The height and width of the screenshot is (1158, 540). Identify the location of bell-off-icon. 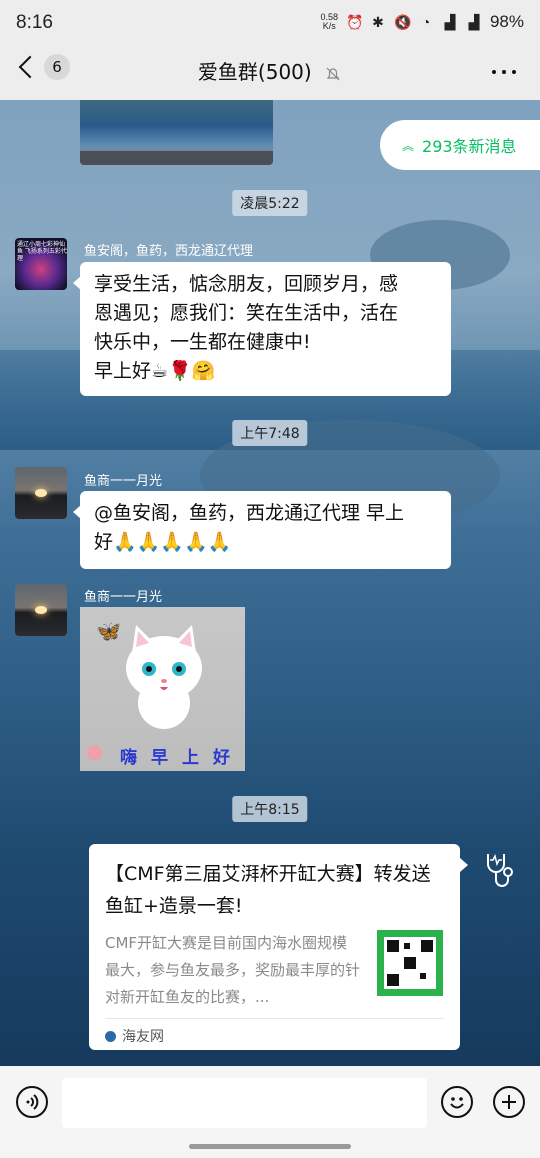
(333, 73).